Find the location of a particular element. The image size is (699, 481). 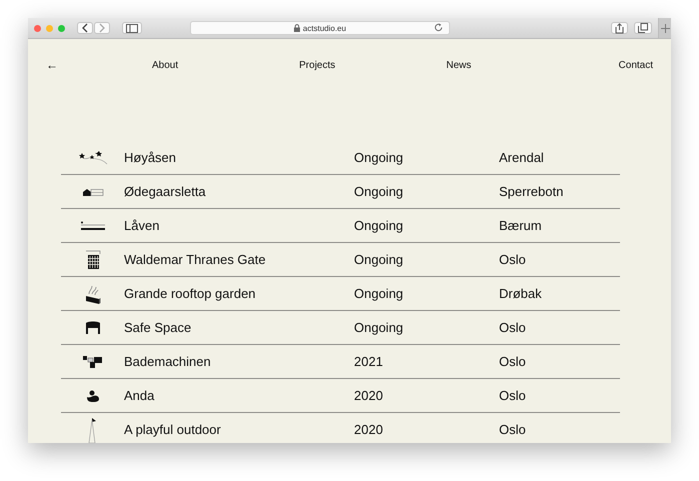

back-button is located at coordinates (85, 28).